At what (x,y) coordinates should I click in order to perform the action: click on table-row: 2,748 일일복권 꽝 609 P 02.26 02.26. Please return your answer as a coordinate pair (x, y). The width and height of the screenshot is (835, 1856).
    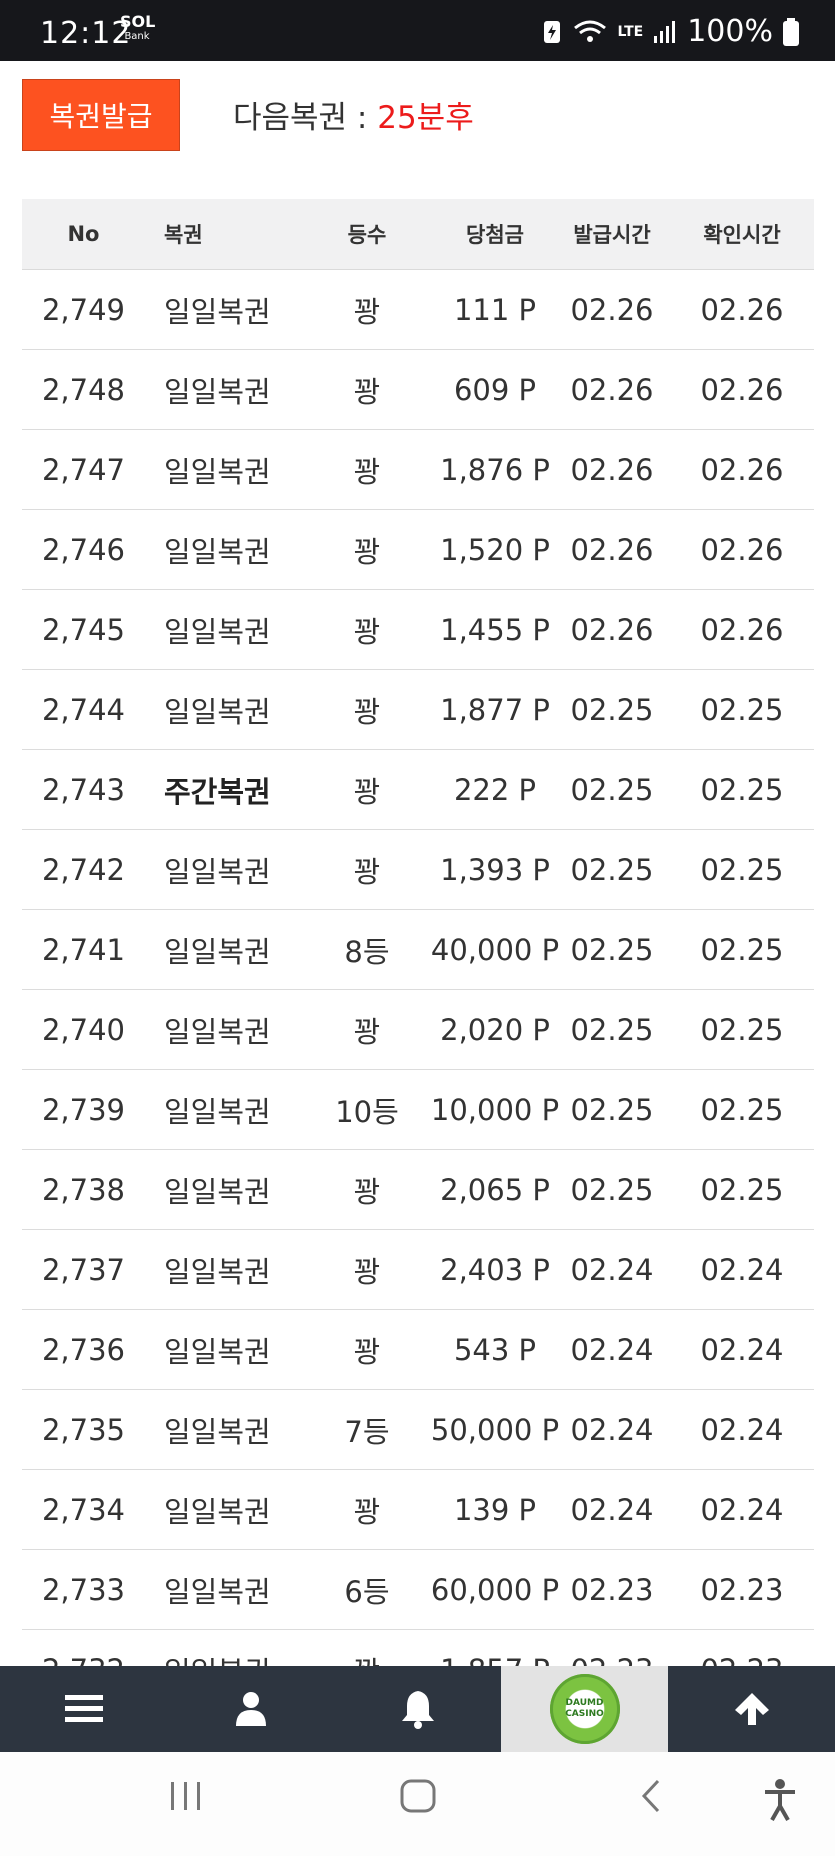
    Looking at the image, I should click on (418, 390).